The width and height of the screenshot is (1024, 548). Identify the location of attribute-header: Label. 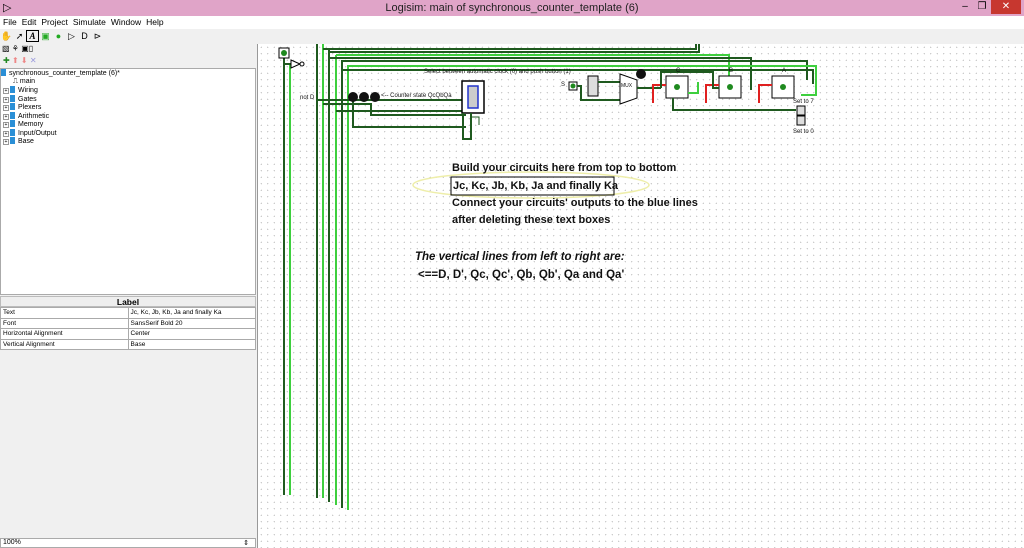
(128, 301).